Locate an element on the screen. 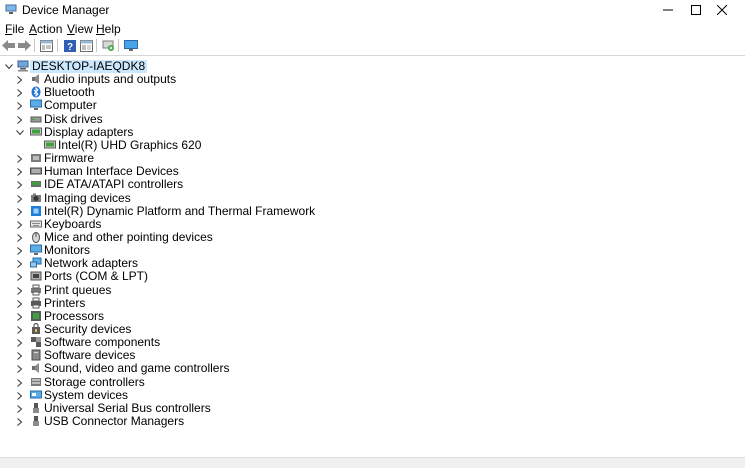 This screenshot has height=468, width=745. tree-item-label: Ports (COM & LPT) is located at coordinates (96, 276).